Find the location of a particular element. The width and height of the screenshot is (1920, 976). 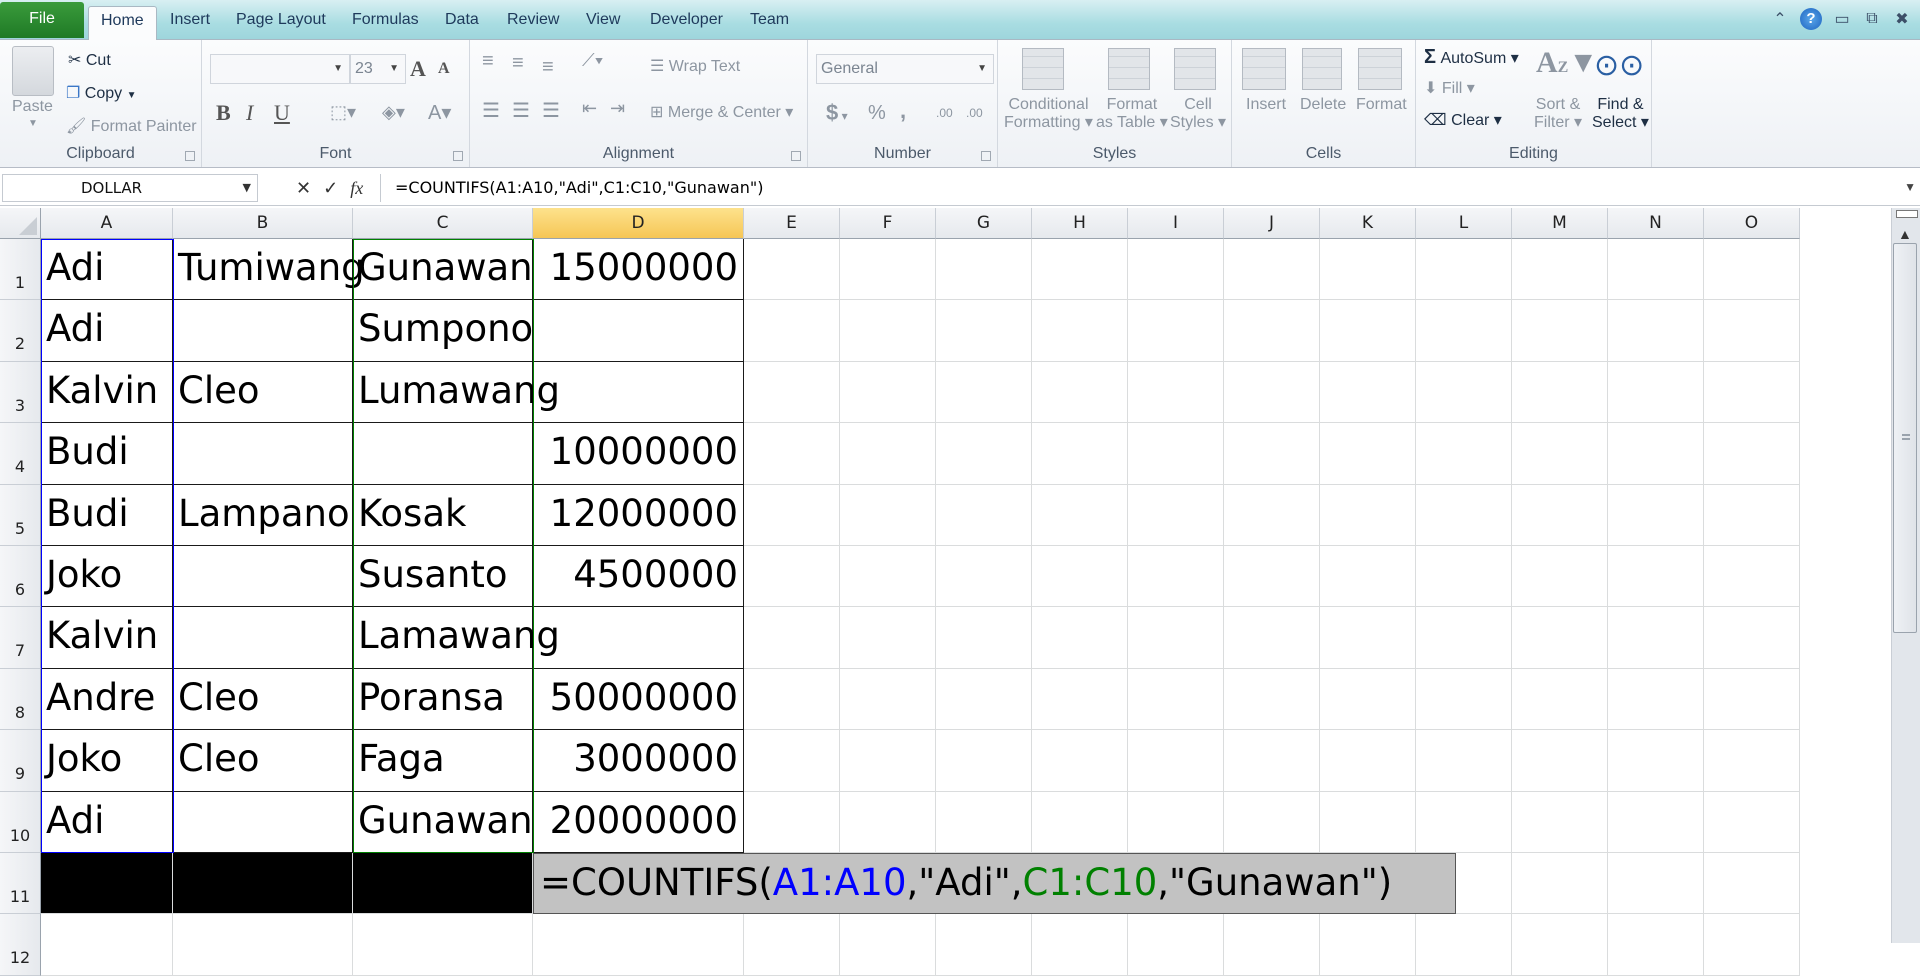

close-icon: ✖ is located at coordinates (1902, 19).